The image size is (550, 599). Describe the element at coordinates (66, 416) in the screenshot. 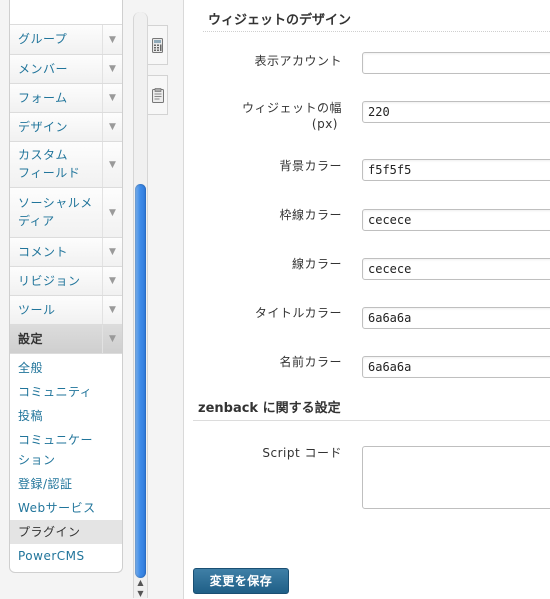

I see `submenu-item-posts: 投稿` at that location.